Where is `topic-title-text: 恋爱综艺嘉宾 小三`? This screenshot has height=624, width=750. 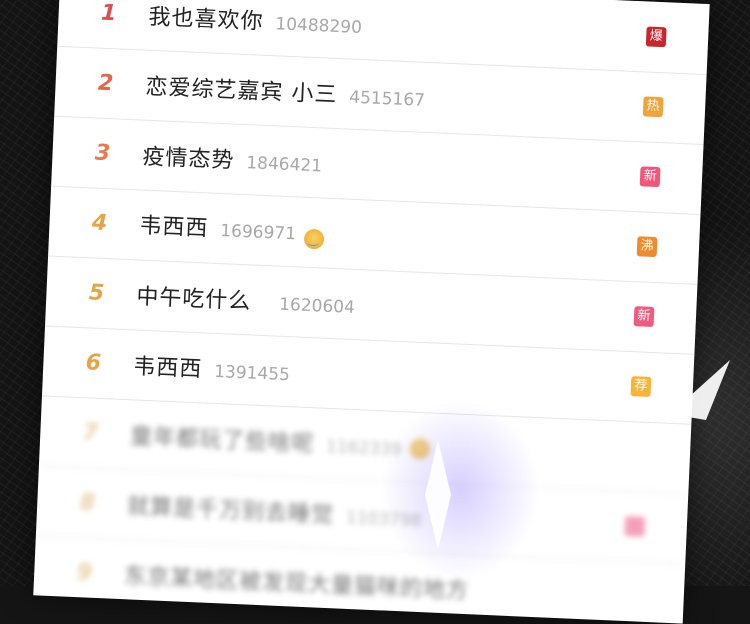
topic-title-text: 恋爱综艺嘉宾 小三 is located at coordinates (241, 91).